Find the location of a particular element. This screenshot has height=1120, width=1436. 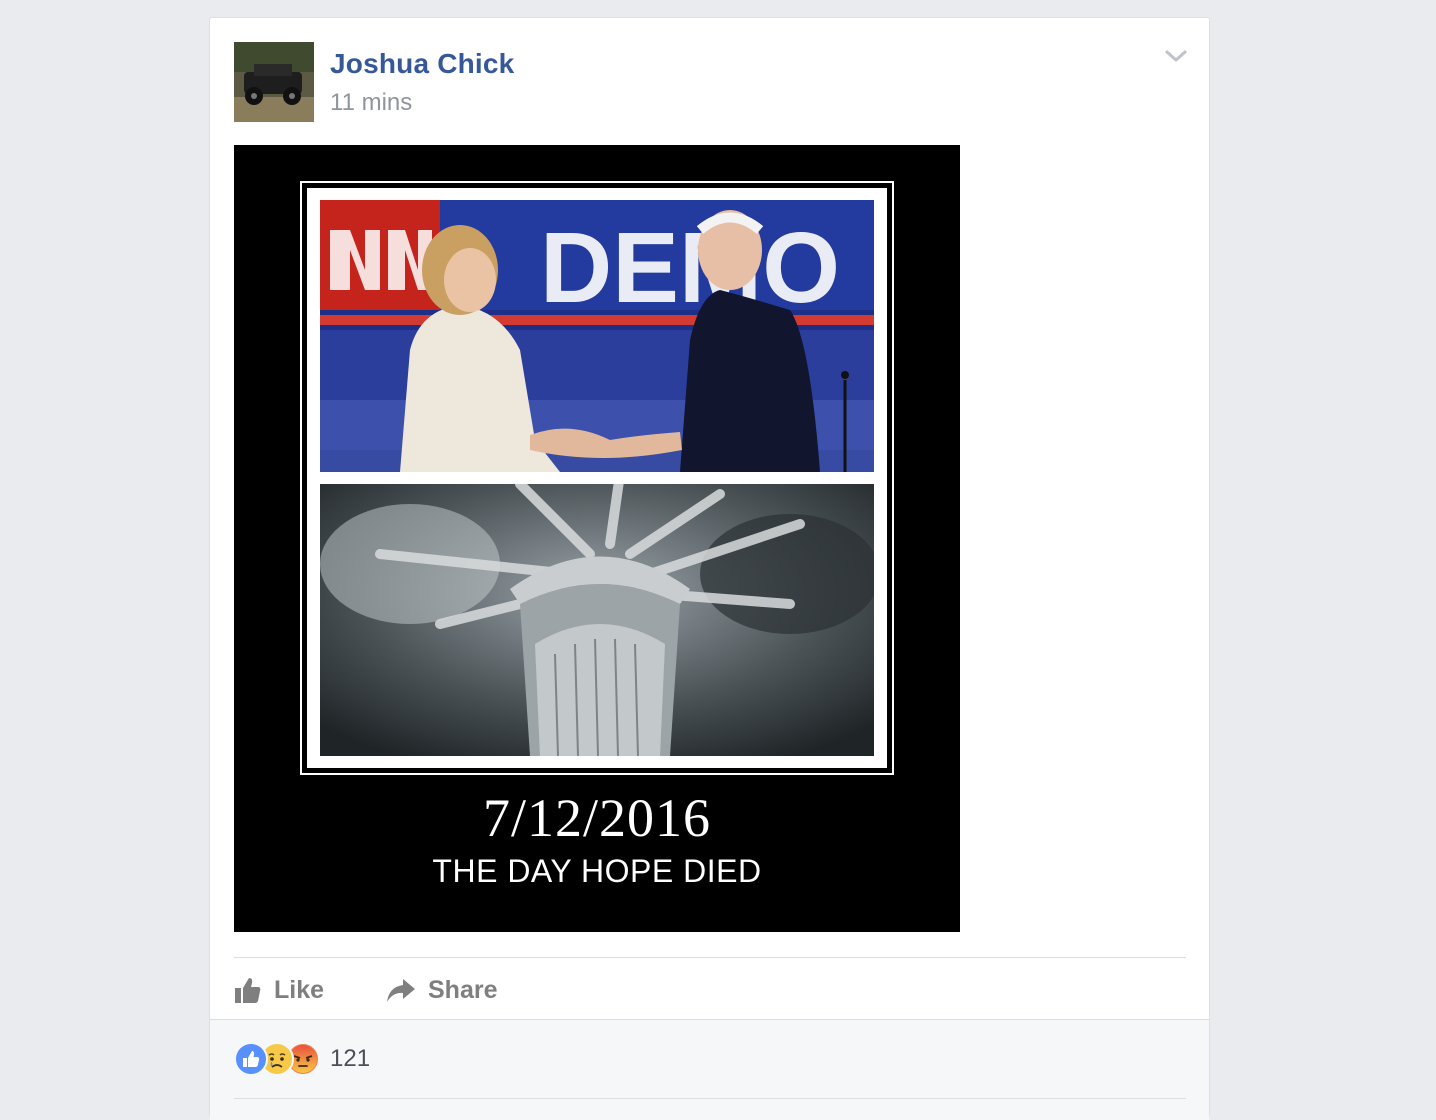

reactions-summary: 121 is located at coordinates (302, 1059).